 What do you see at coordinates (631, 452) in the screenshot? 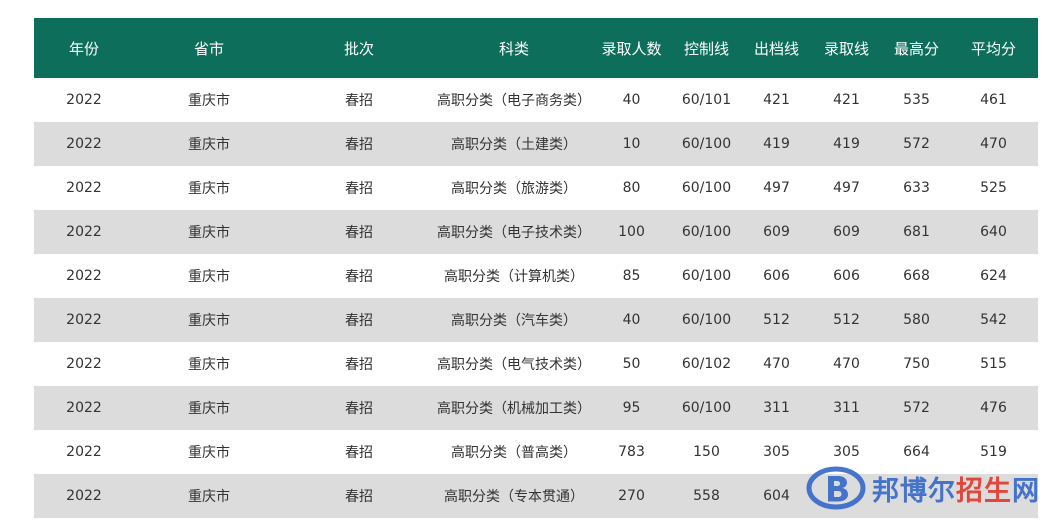
I see `table-cell: 783` at bounding box center [631, 452].